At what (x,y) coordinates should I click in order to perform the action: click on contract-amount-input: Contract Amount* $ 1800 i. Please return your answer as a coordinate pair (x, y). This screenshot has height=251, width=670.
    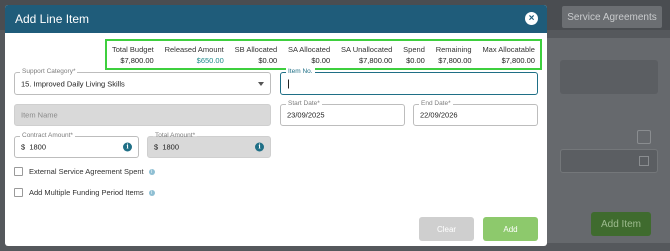
    Looking at the image, I should click on (76, 145).